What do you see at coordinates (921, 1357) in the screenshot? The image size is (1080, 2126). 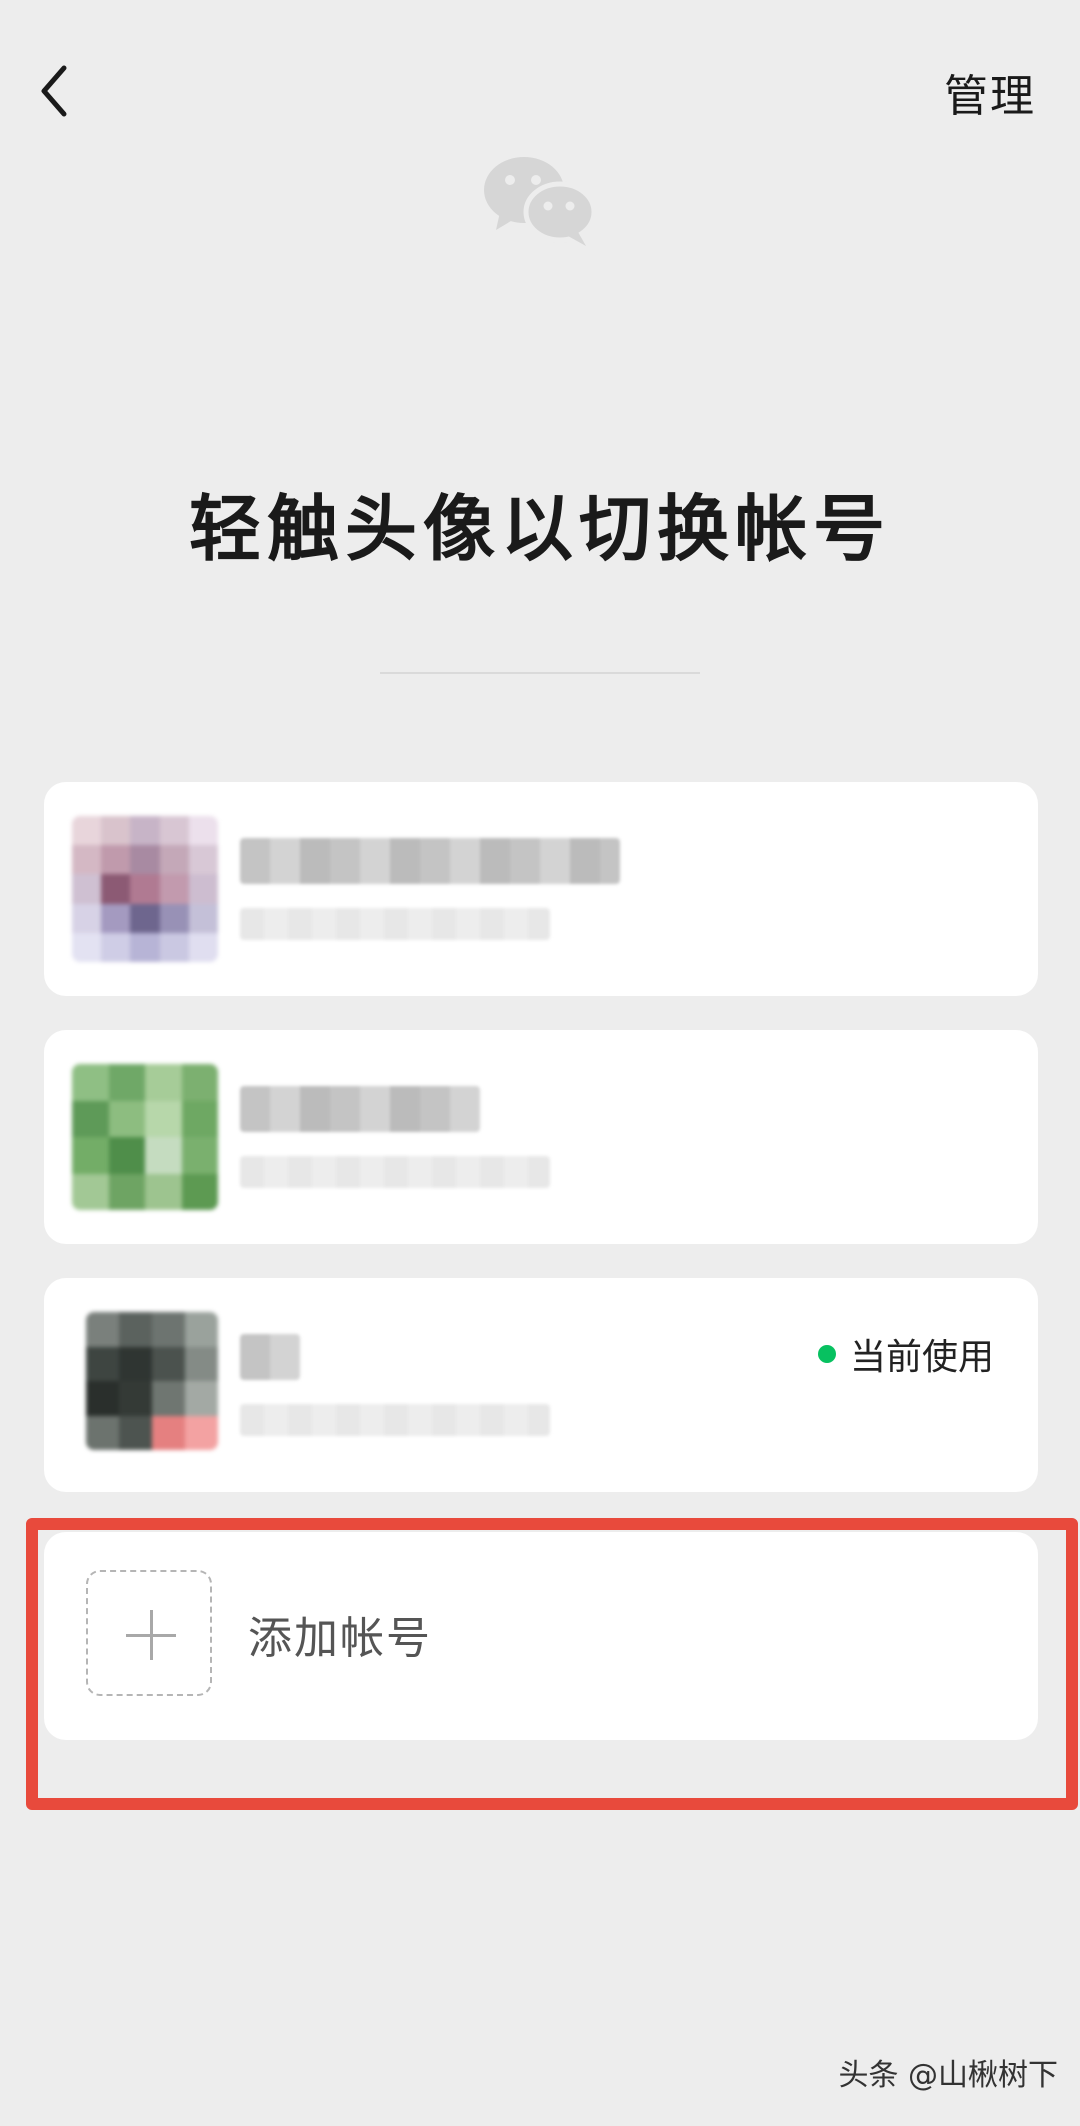 I see `status-label: 当前使用` at bounding box center [921, 1357].